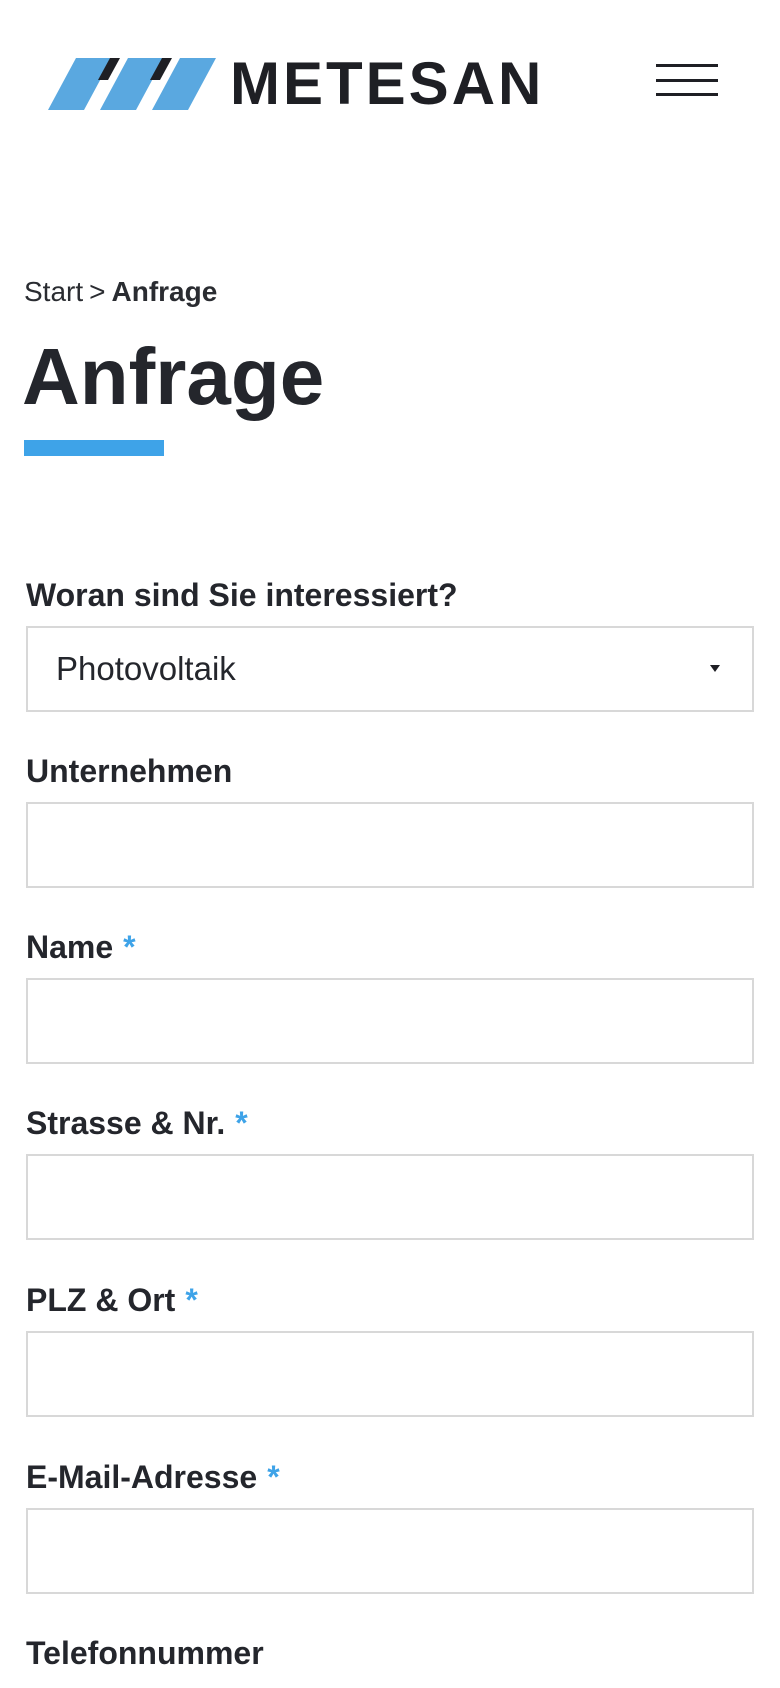 The width and height of the screenshot is (780, 1688). I want to click on brand-name: METESAN, so click(387, 83).